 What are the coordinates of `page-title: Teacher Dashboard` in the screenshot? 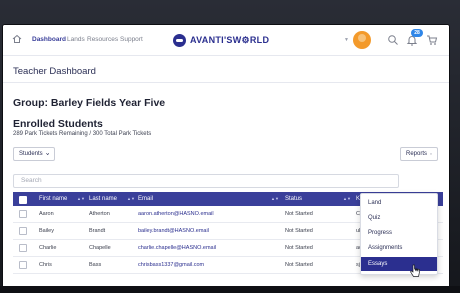 It's located at (54, 71).